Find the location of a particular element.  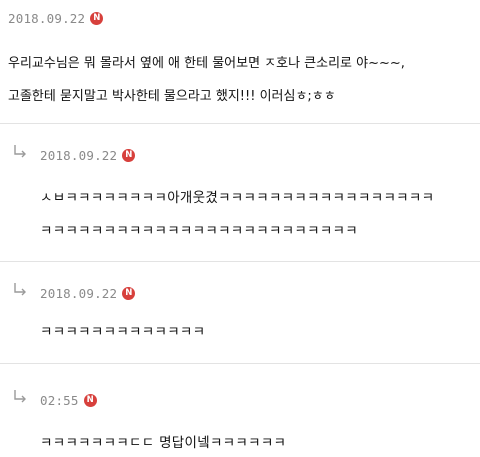

comment-text-line: 고졸한테 묻지말고 박사한테 물으라고 했지!!! 이러심ㅎ;ㅎㅎ is located at coordinates (172, 96).